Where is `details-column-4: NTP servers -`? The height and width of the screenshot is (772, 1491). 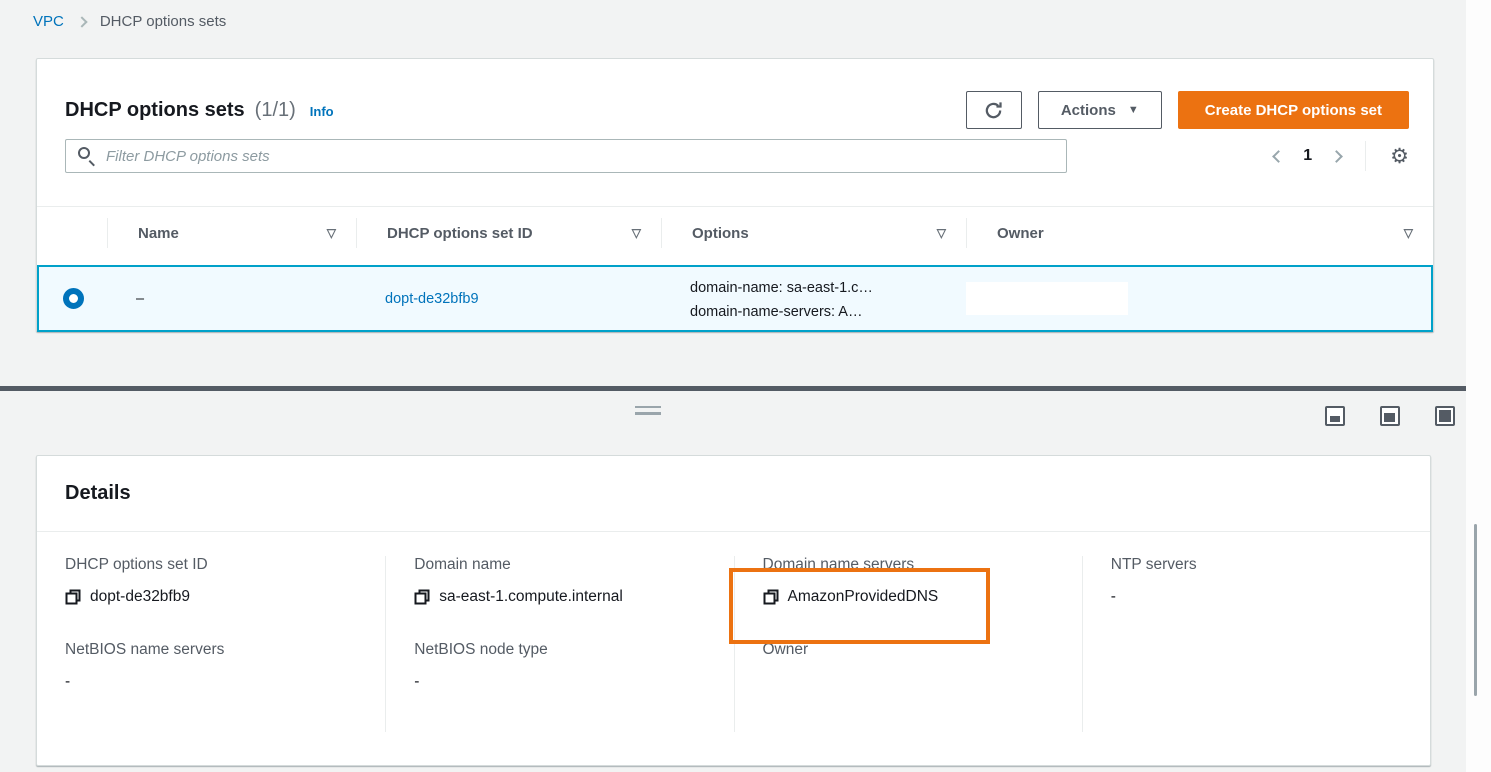
details-column-4: NTP servers - is located at coordinates (1255, 644).